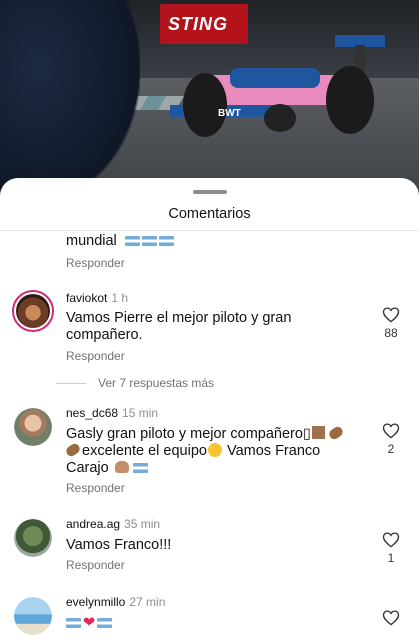 Image resolution: width=419 pixels, height=639 pixels. What do you see at coordinates (70, 100) in the screenshot?
I see `photo-person-silhouette` at bounding box center [70, 100].